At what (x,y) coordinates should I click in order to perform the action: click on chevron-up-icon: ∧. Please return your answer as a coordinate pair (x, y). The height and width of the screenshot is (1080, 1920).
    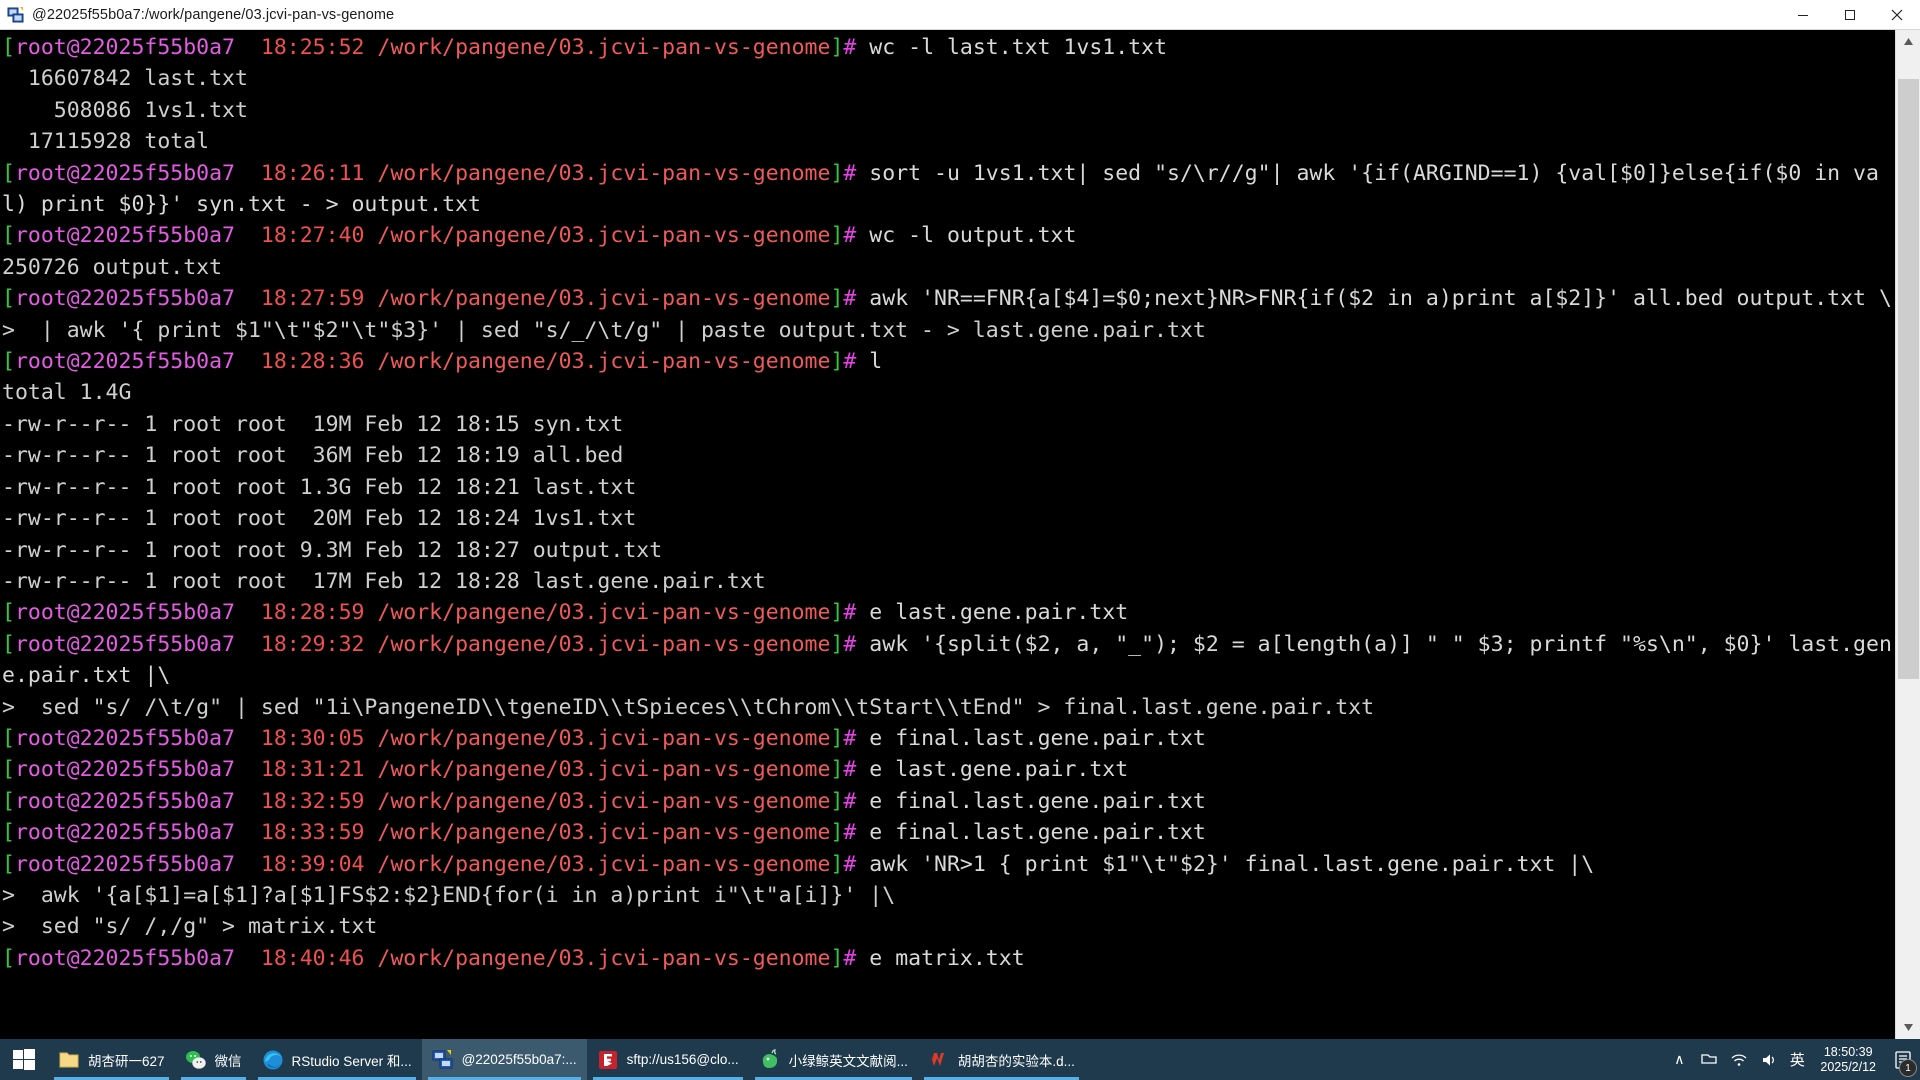
    Looking at the image, I should click on (1679, 1059).